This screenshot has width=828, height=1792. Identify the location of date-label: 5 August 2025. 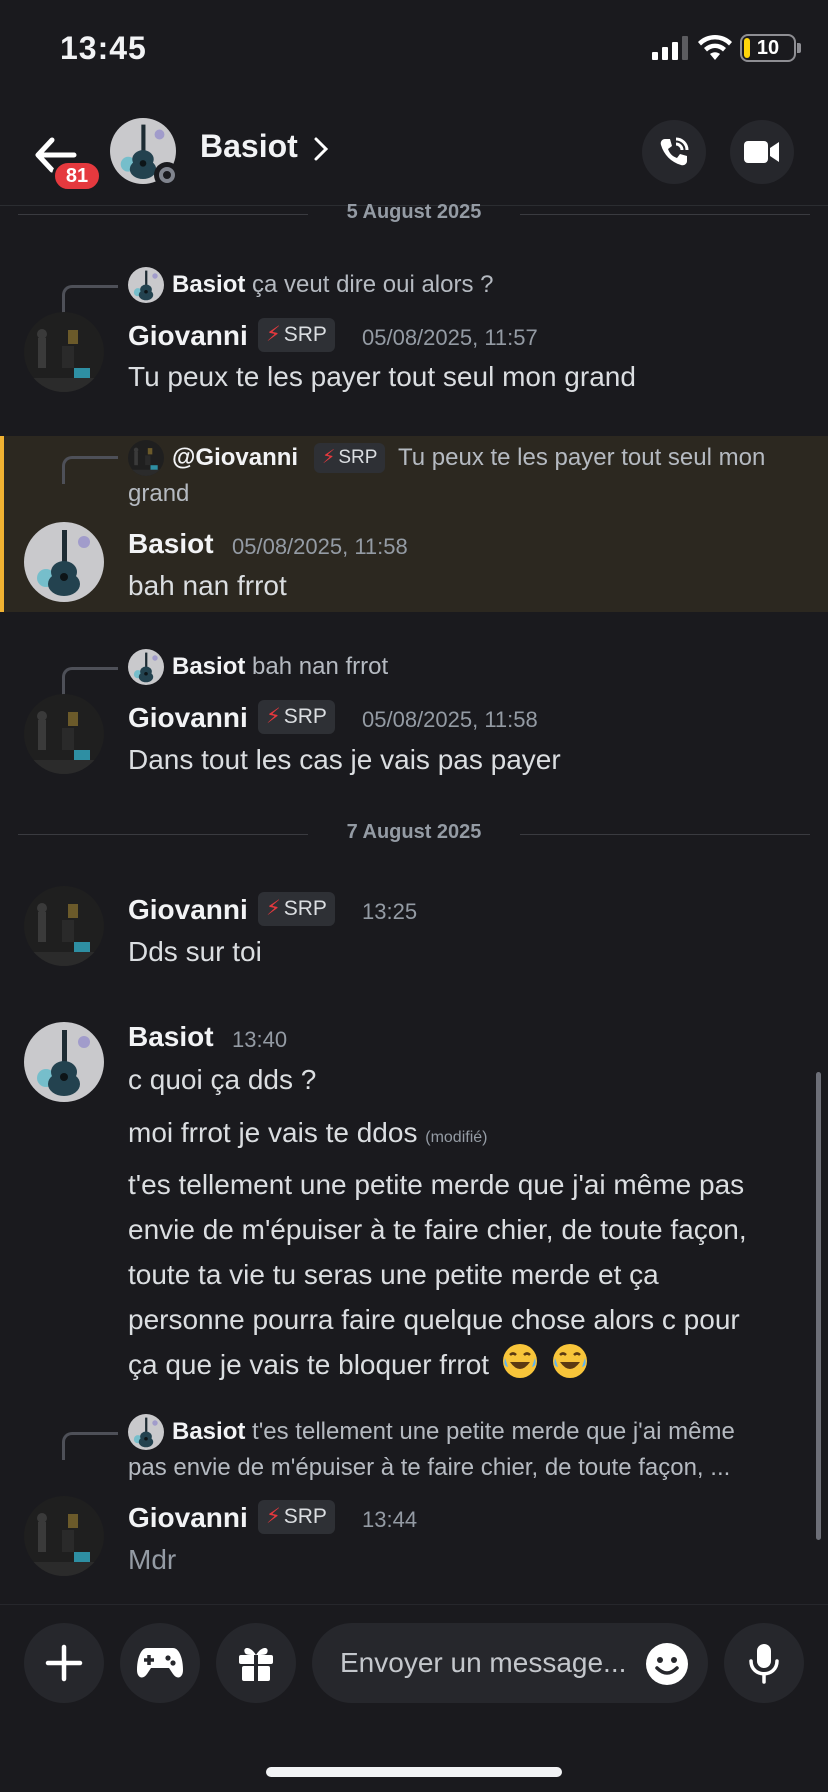
(414, 212).